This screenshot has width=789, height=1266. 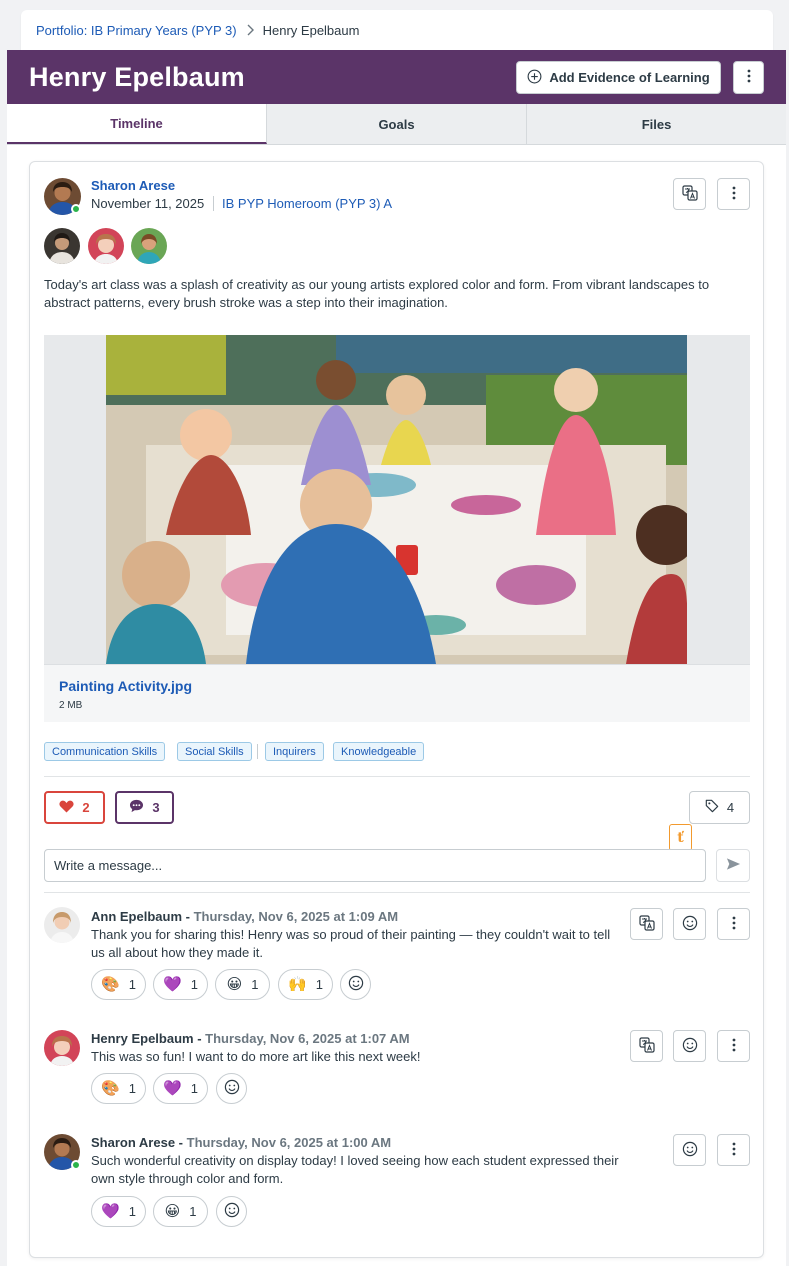 I want to click on like-count: 2, so click(x=86, y=807).